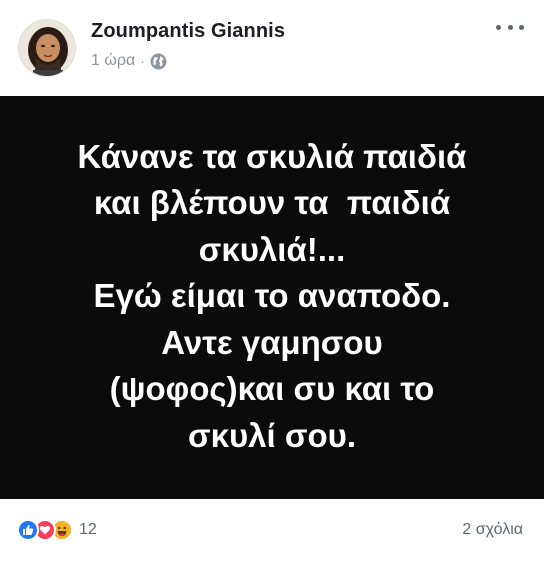  Describe the element at coordinates (272, 342) in the screenshot. I see `image-text-line: Αντε γαμησου` at that location.